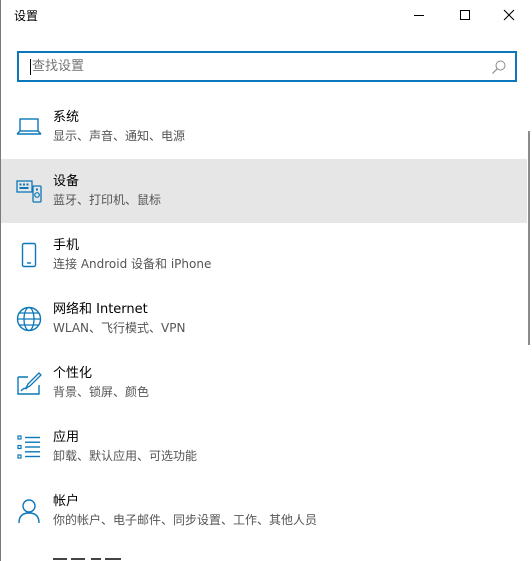 The height and width of the screenshot is (561, 532). I want to click on maximize-icon, so click(465, 15).